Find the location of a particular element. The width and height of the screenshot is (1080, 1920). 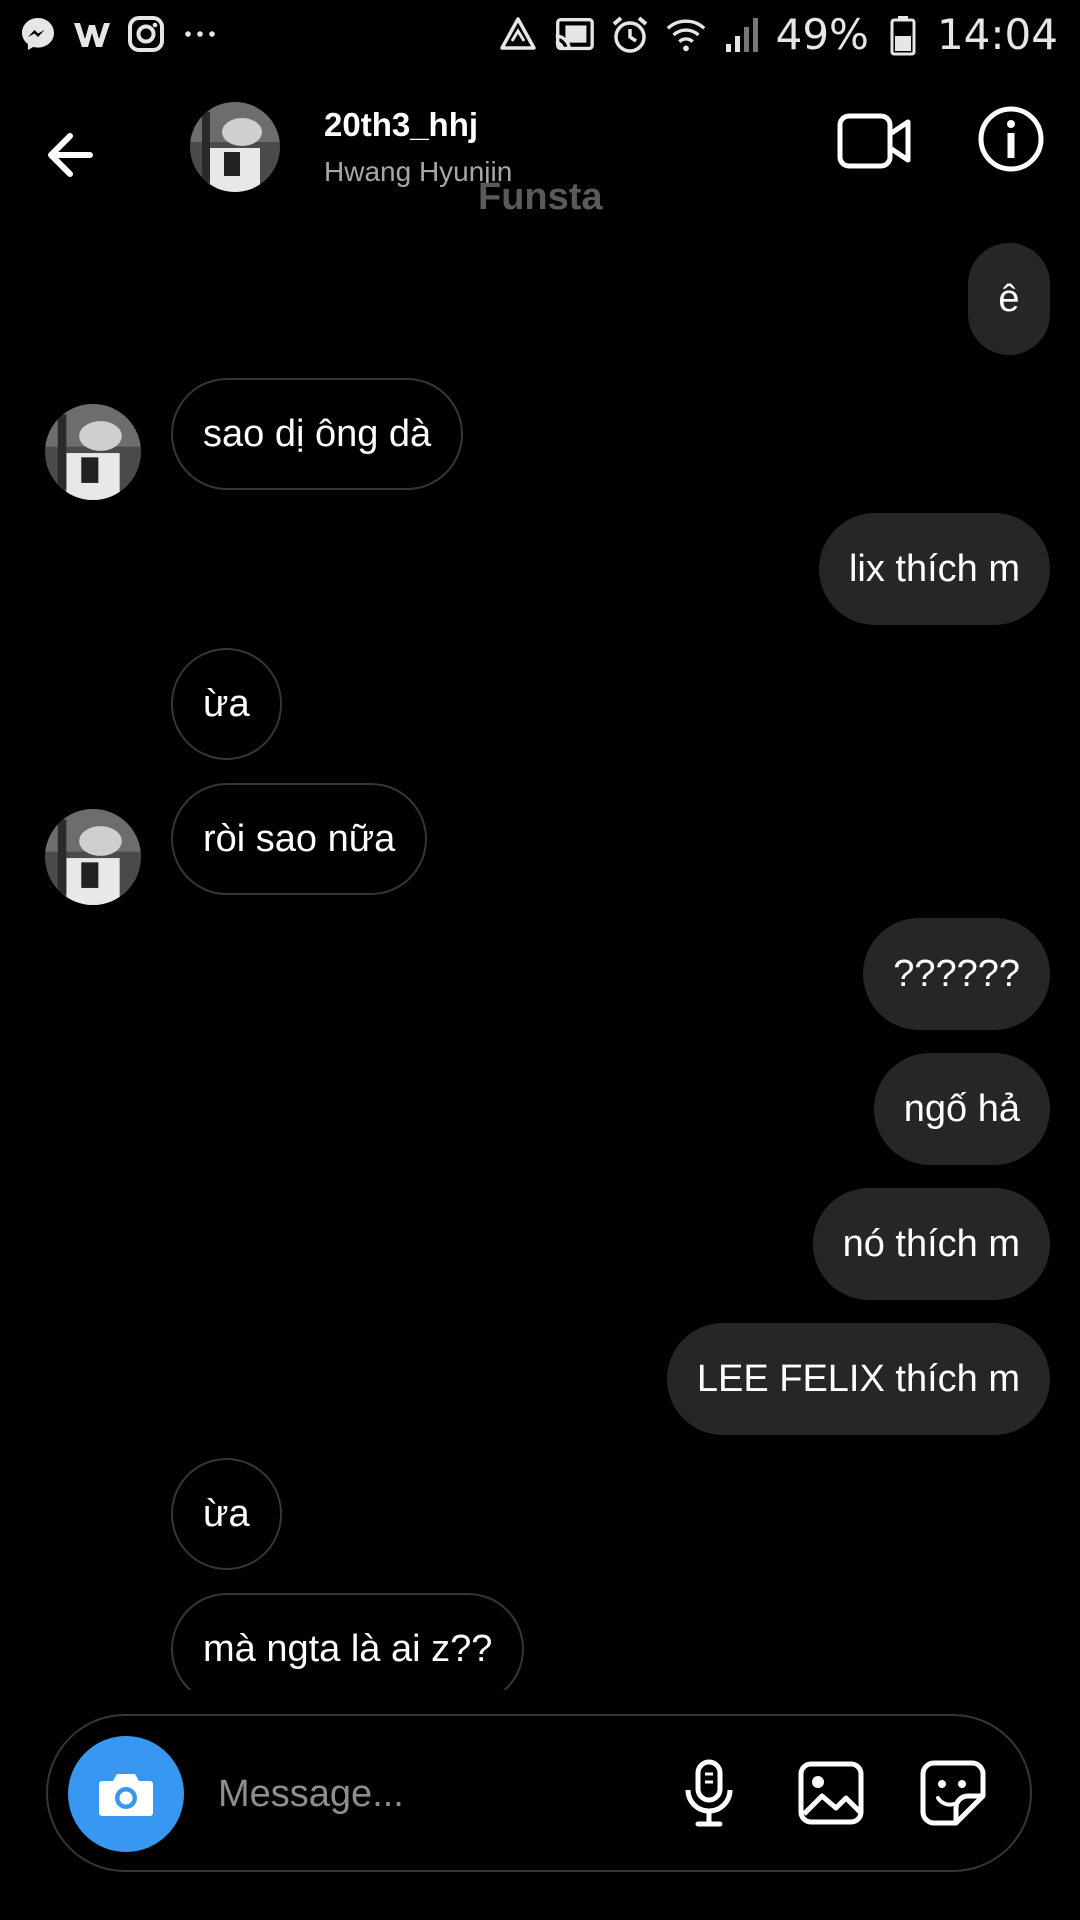

chat-header: 20th3_hhj Hwang Hyunjin Funsta is located at coordinates (540, 150).